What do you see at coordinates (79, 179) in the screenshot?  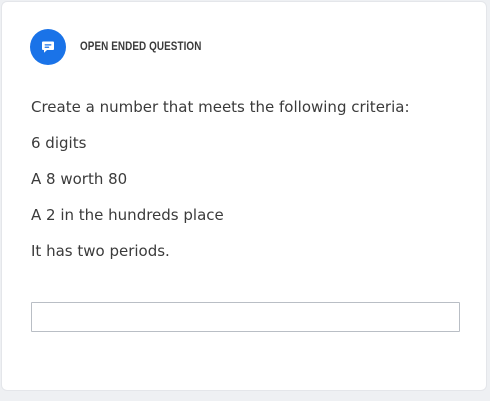 I see `criteria-item: A 8 worth 80` at bounding box center [79, 179].